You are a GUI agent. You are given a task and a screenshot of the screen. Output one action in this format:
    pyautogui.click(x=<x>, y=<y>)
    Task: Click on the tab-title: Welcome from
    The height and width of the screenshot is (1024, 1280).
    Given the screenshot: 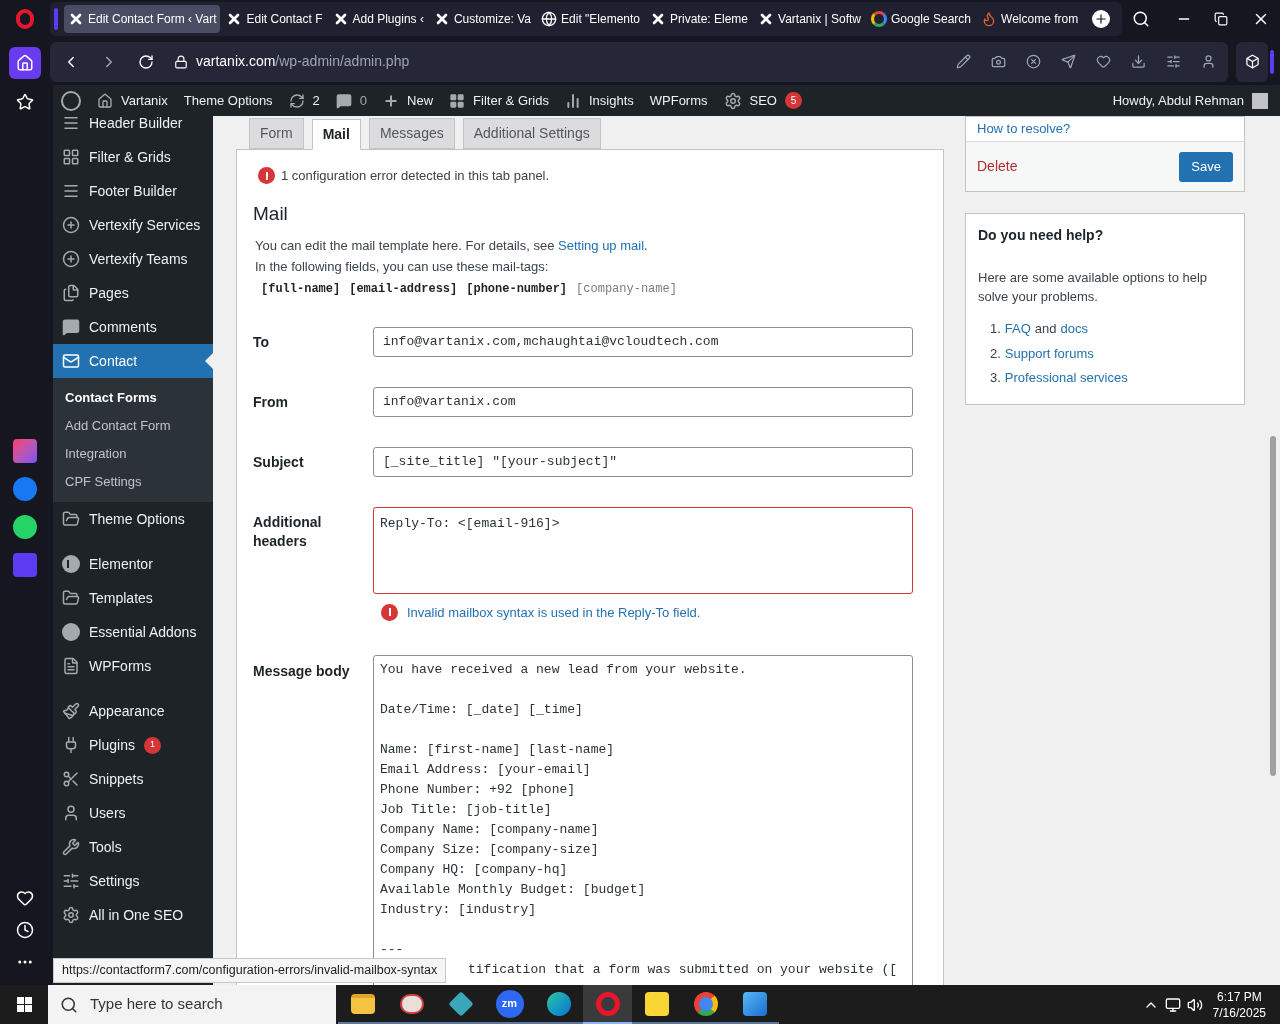 What is the action you would take?
    pyautogui.click(x=1040, y=19)
    